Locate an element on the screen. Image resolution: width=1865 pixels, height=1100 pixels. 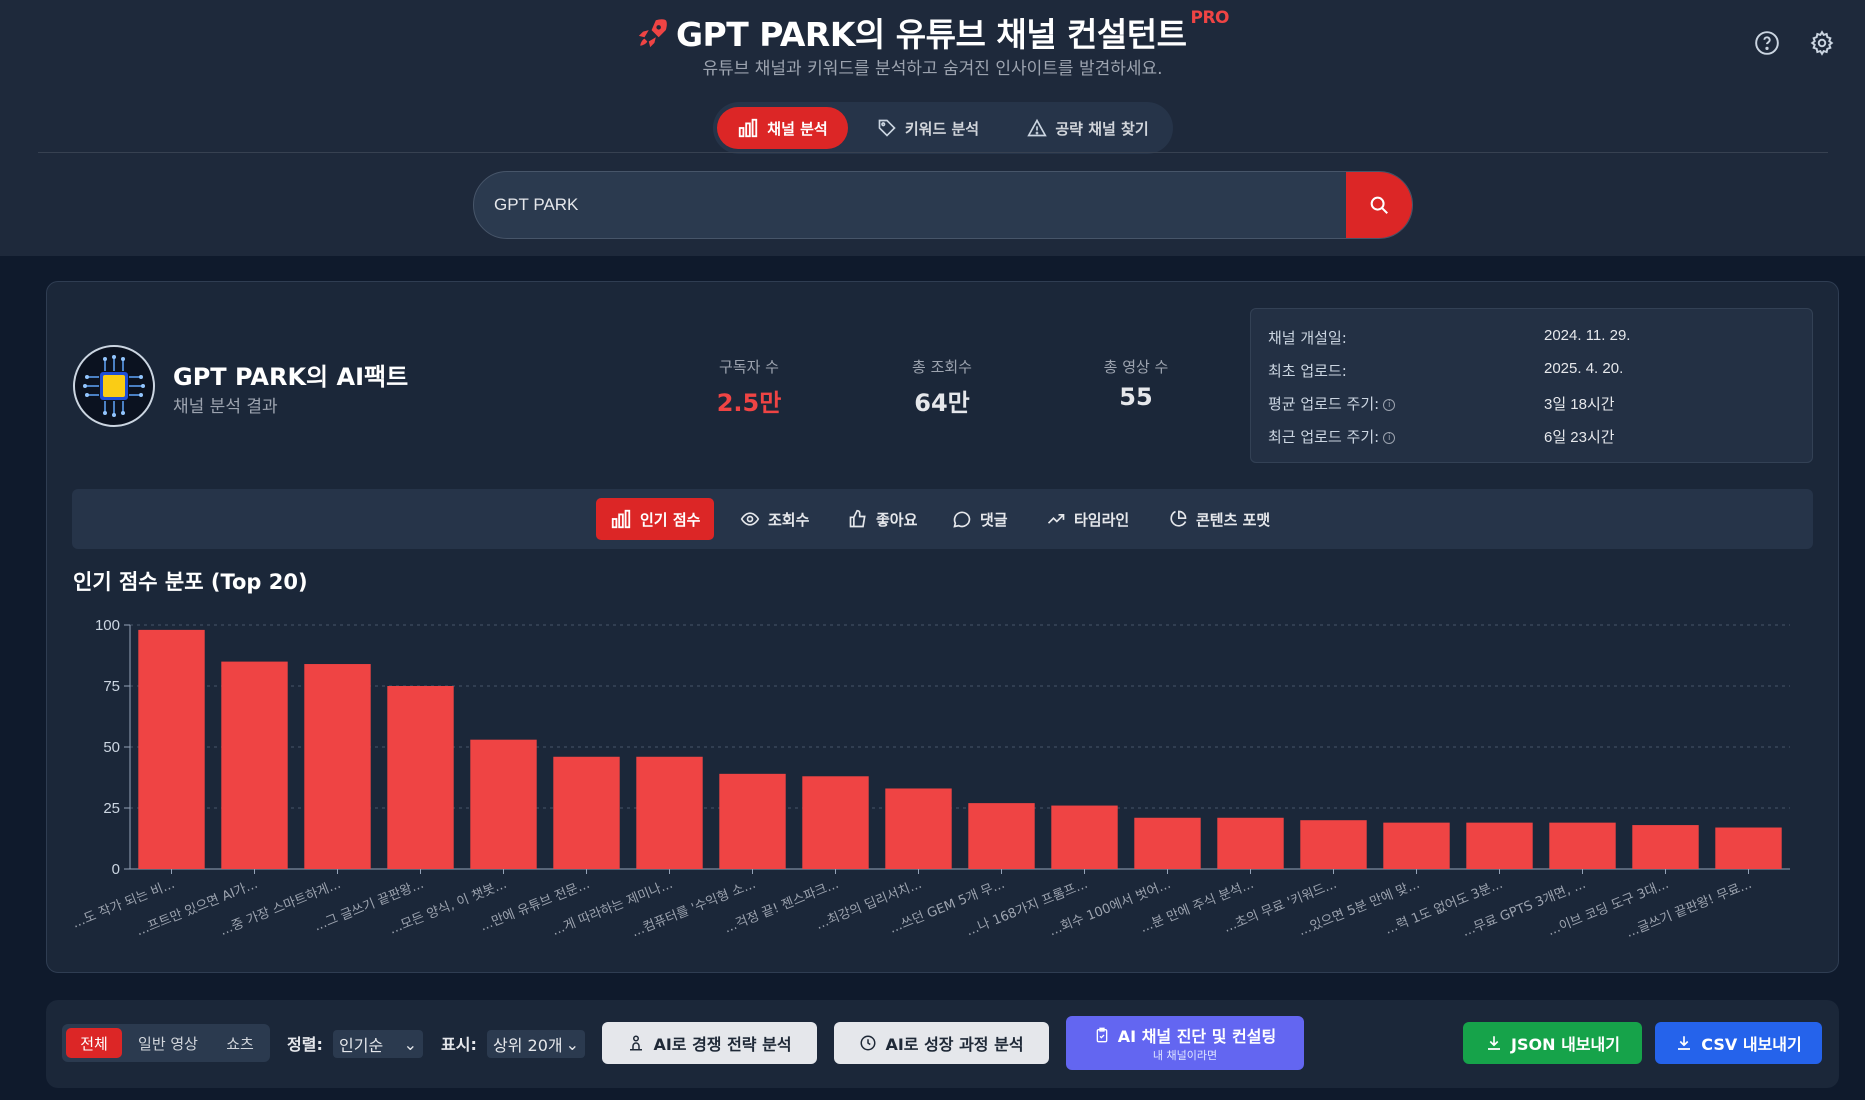
page-title: GPT PARK의 유튜브 채널 컨설턴트 PRO is located at coordinates (932, 33).